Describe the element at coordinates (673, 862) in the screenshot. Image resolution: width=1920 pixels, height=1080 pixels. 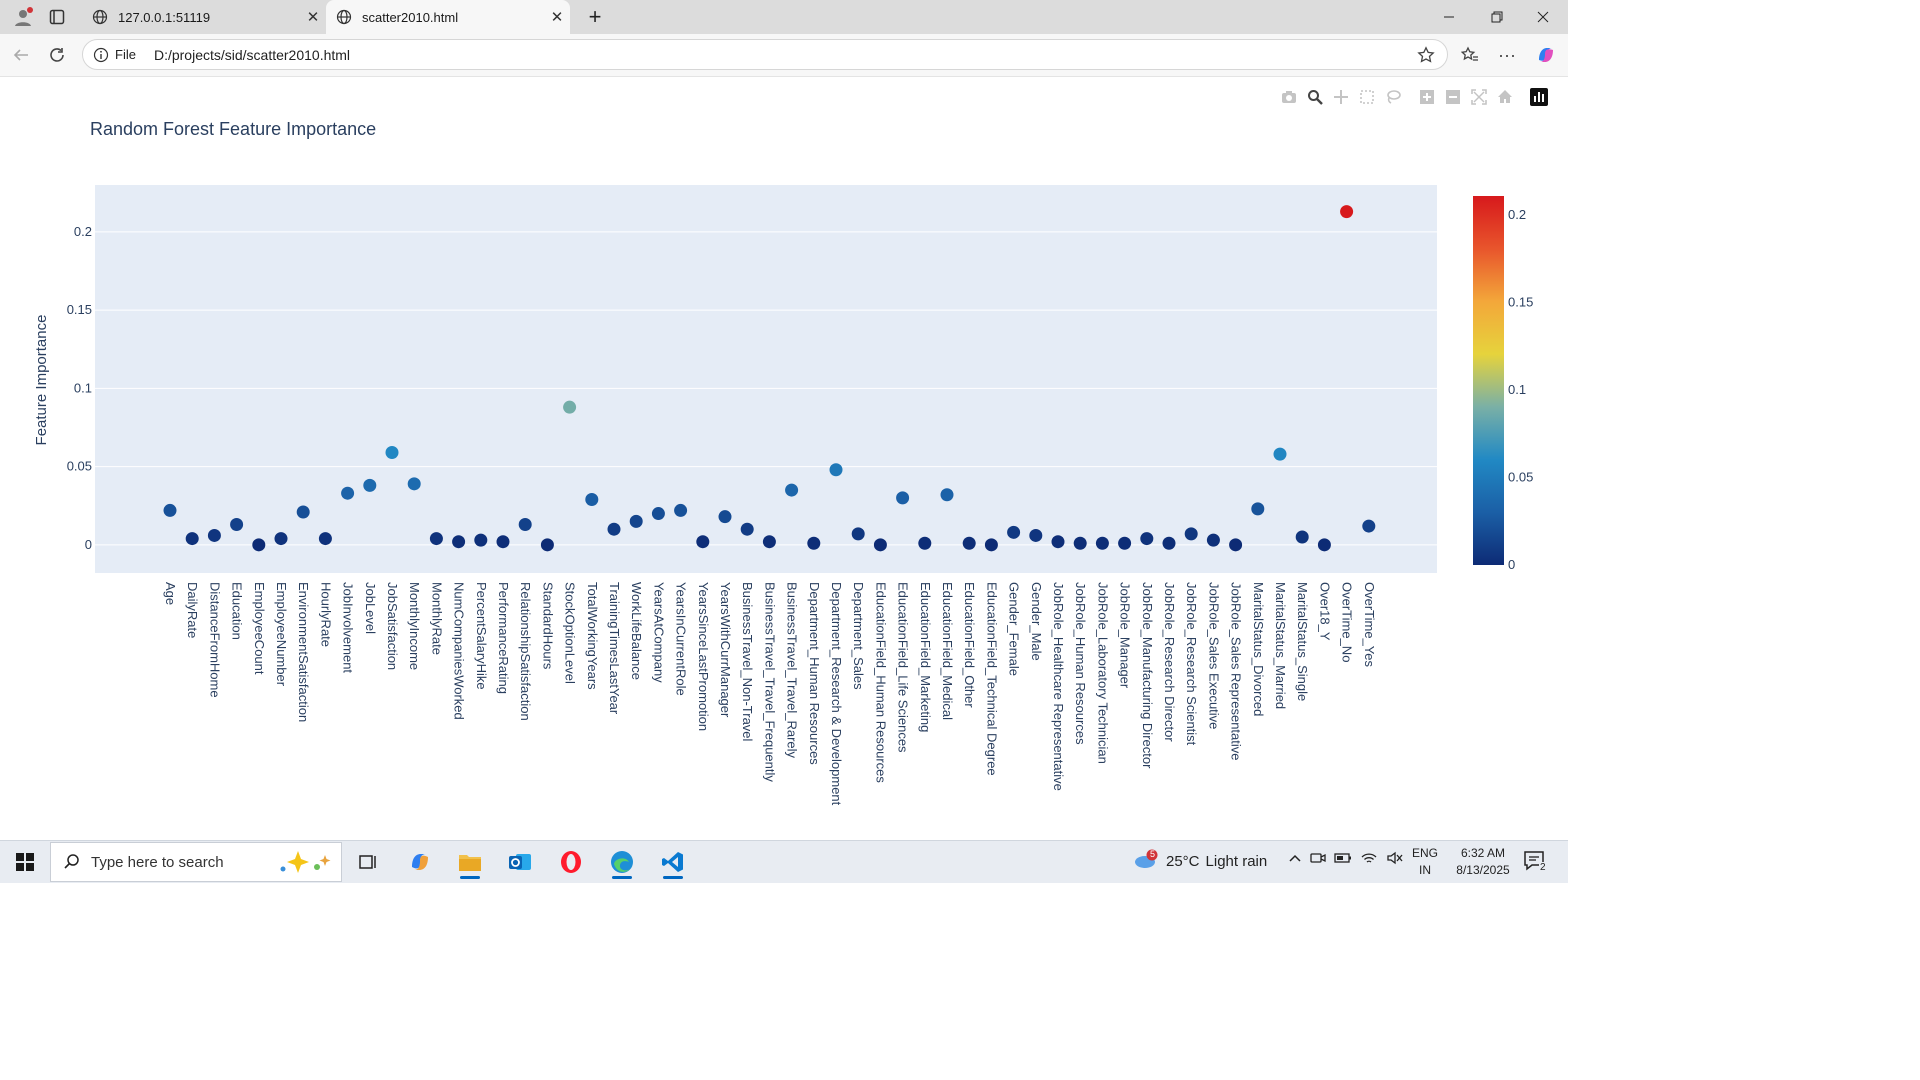
I see `vscode-icon` at that location.